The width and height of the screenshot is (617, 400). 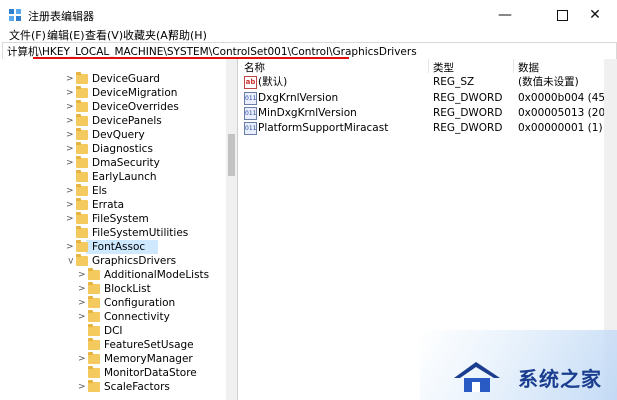 I want to click on value-name: MinDxgKrnlVersion, so click(x=307, y=113).